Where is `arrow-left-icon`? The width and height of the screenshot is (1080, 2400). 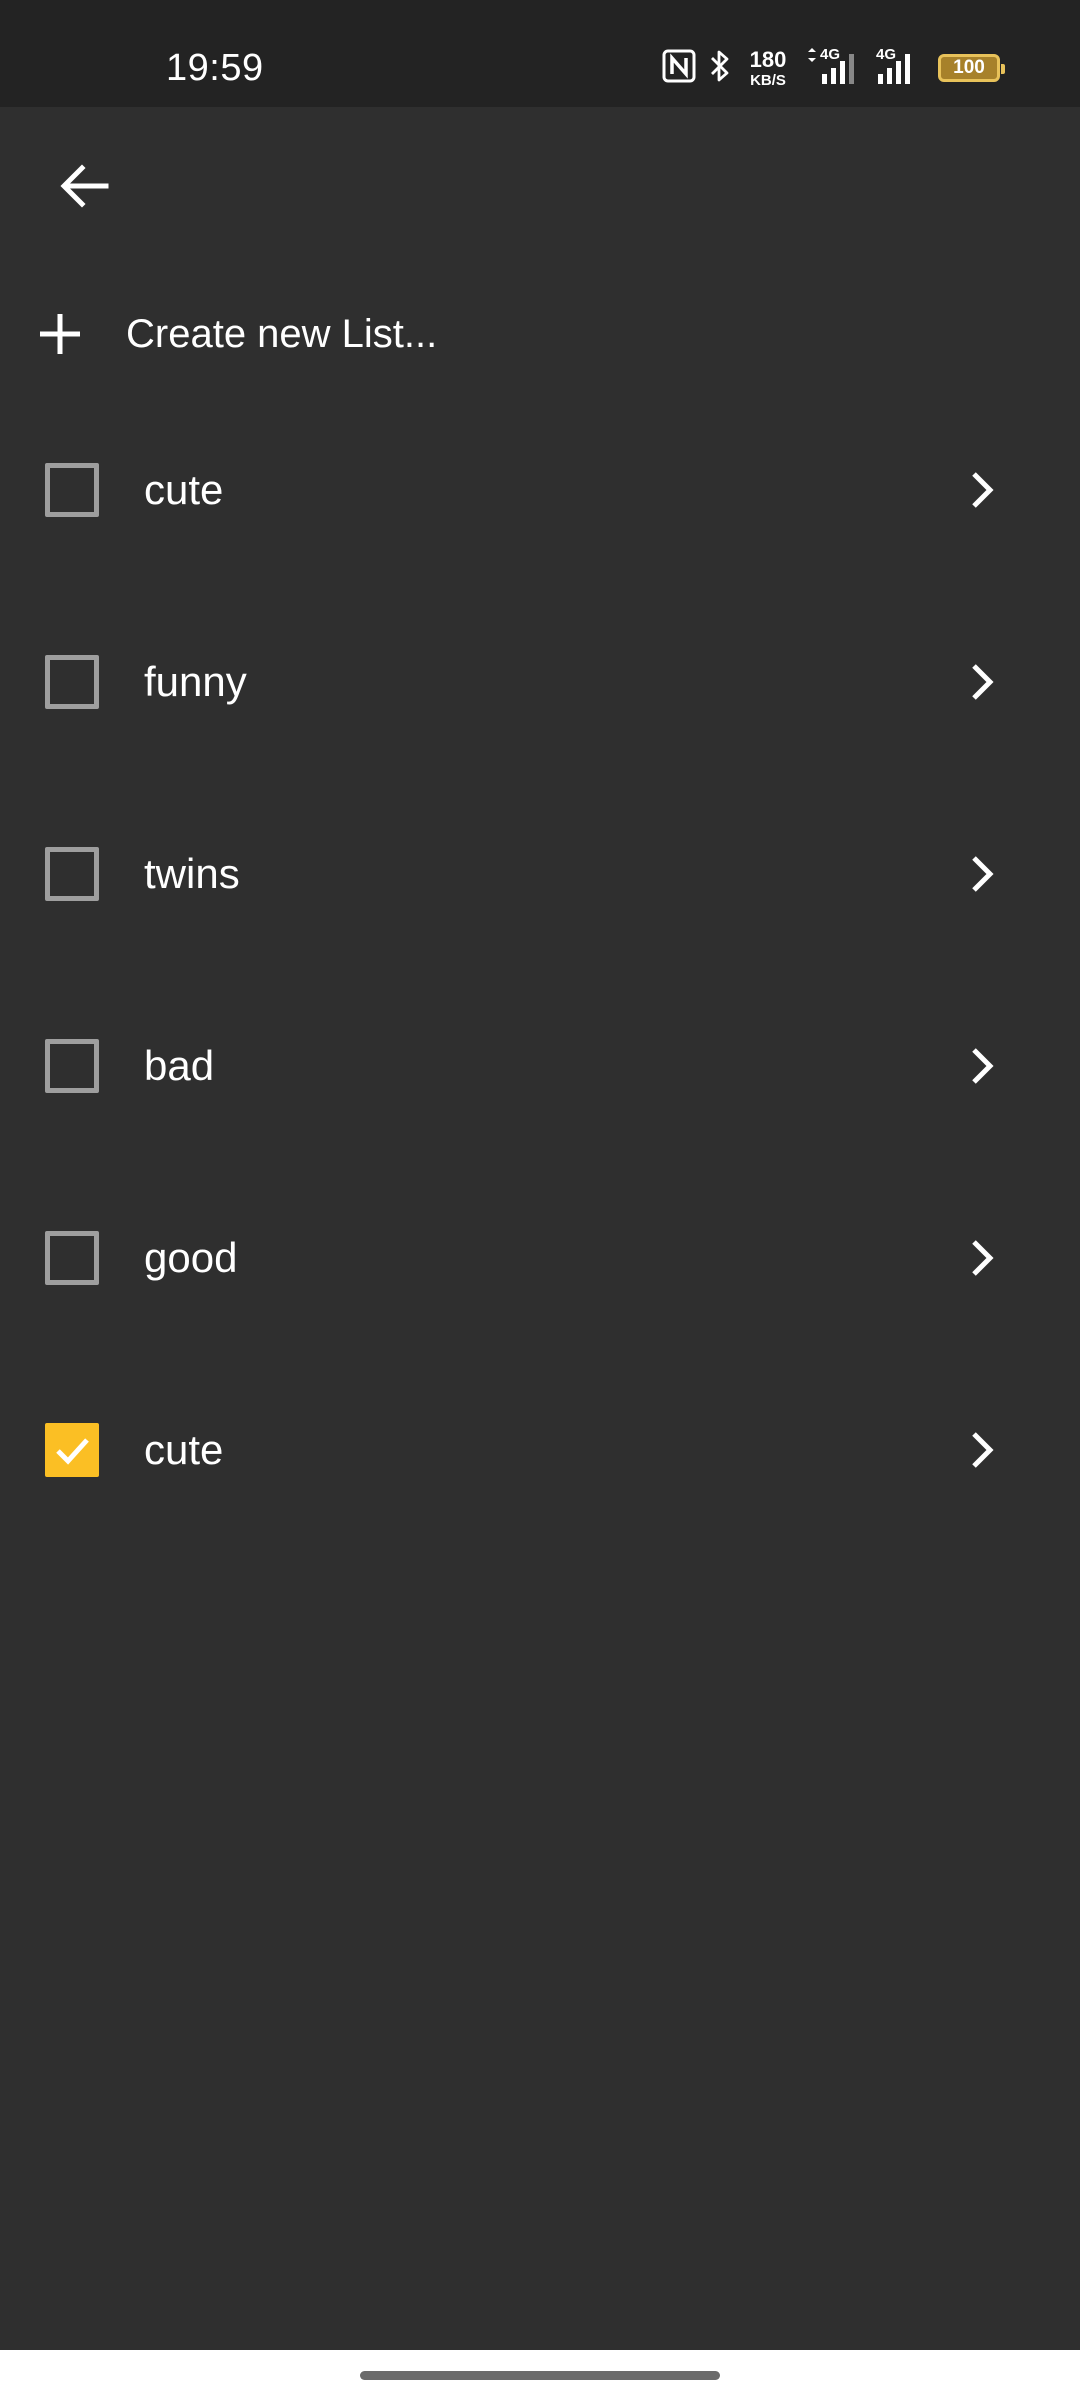 arrow-left-icon is located at coordinates (84, 188).